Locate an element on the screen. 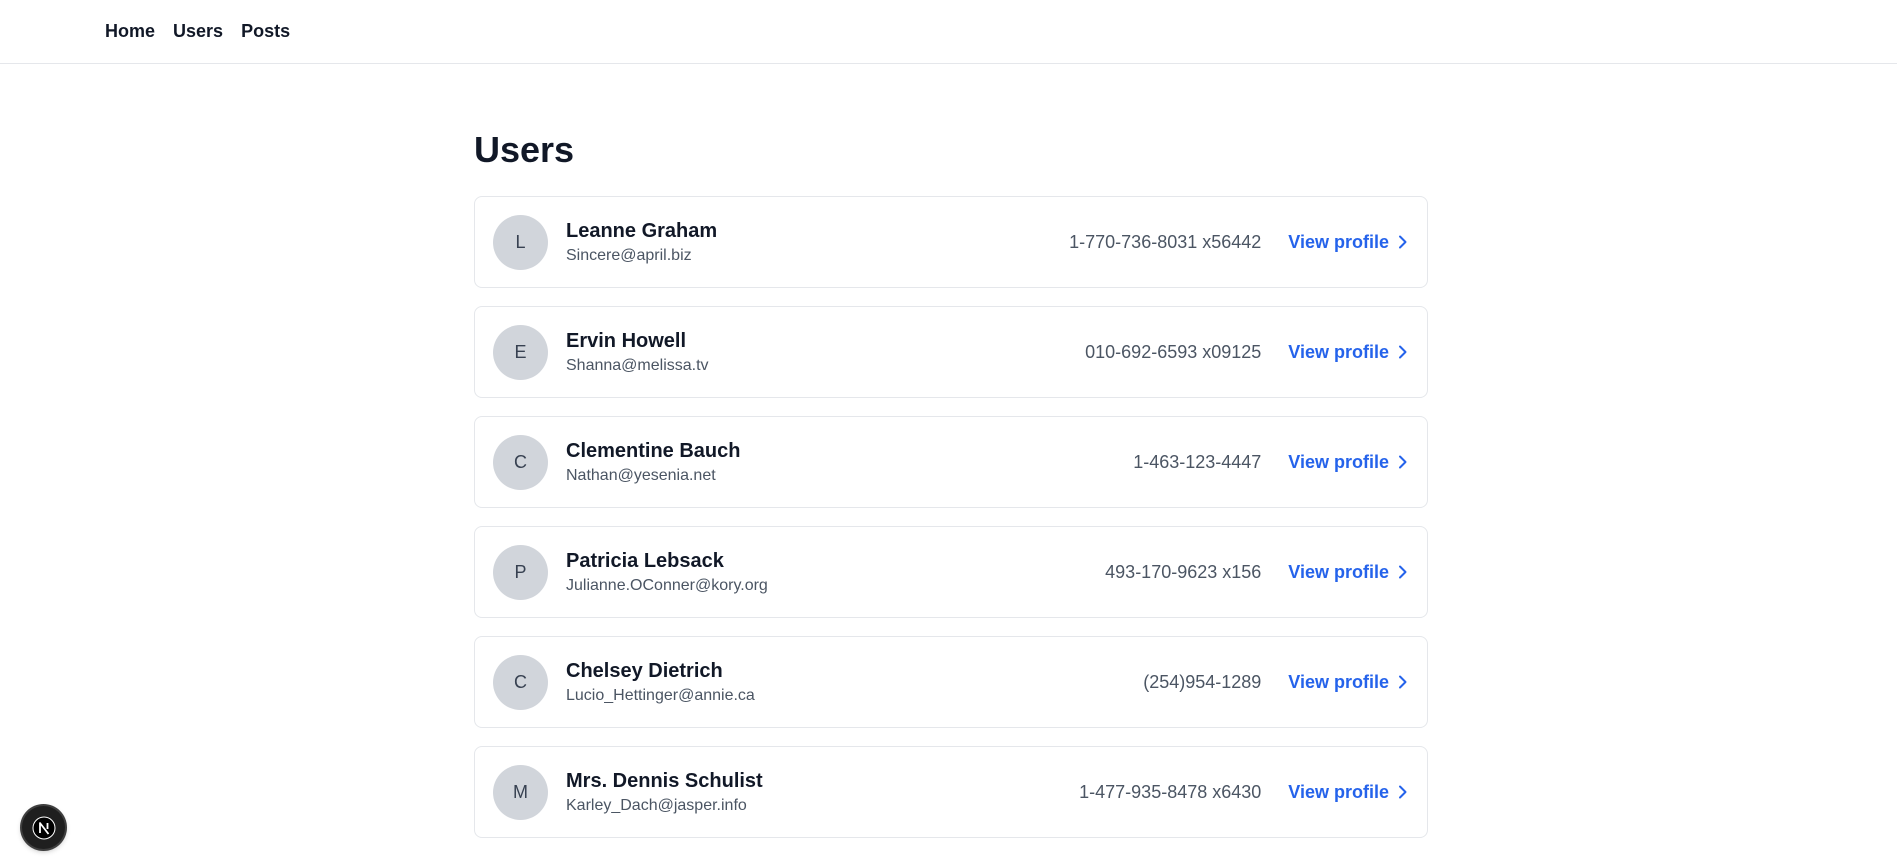  avatar: P is located at coordinates (520, 572).